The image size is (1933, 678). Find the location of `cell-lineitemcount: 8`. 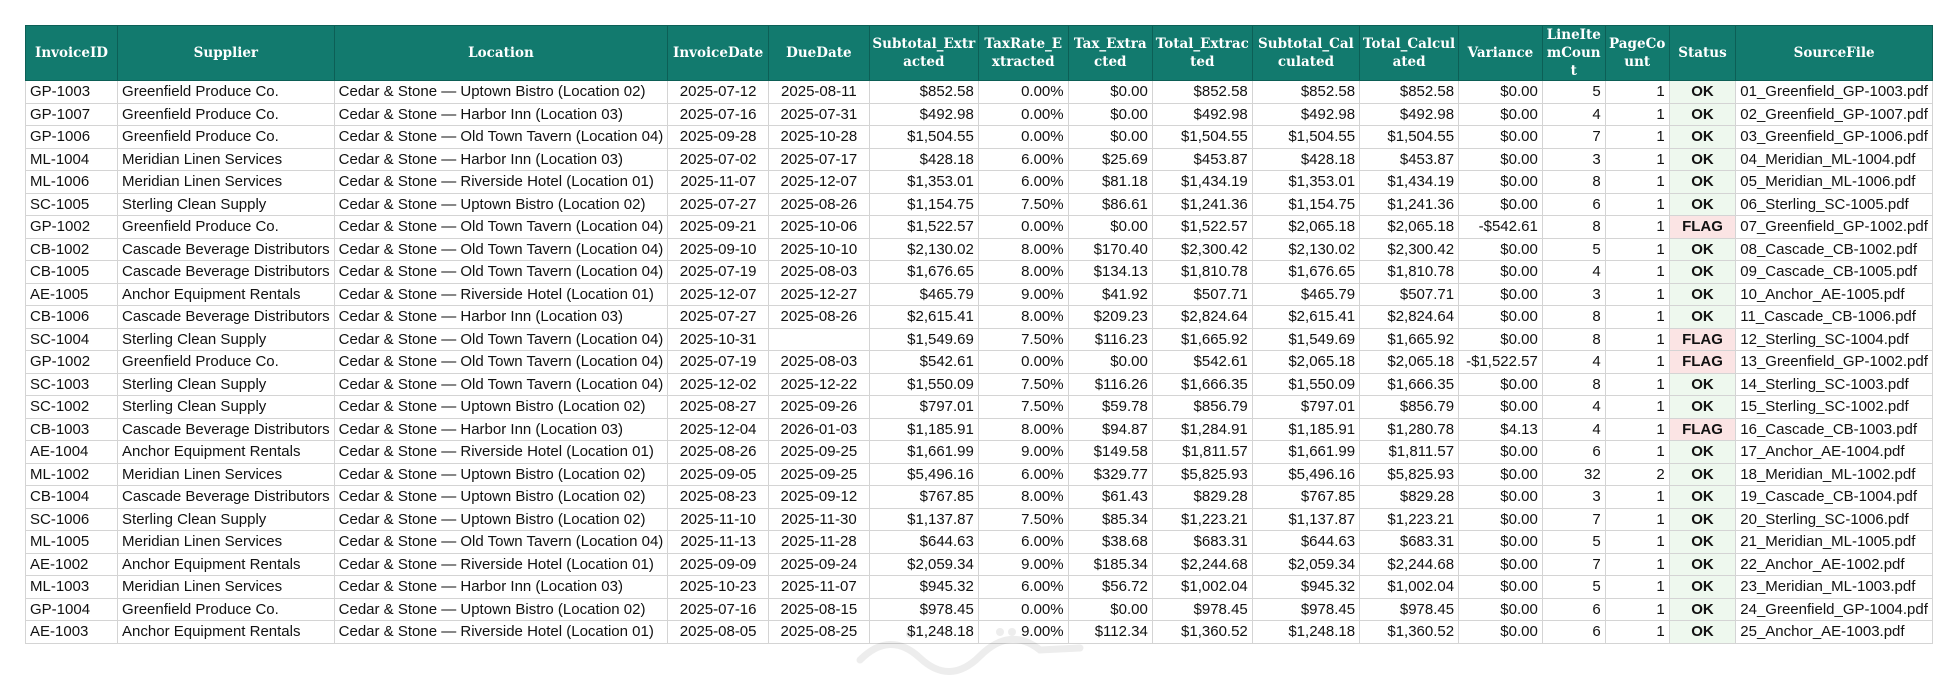

cell-lineitemcount: 8 is located at coordinates (1573, 339).